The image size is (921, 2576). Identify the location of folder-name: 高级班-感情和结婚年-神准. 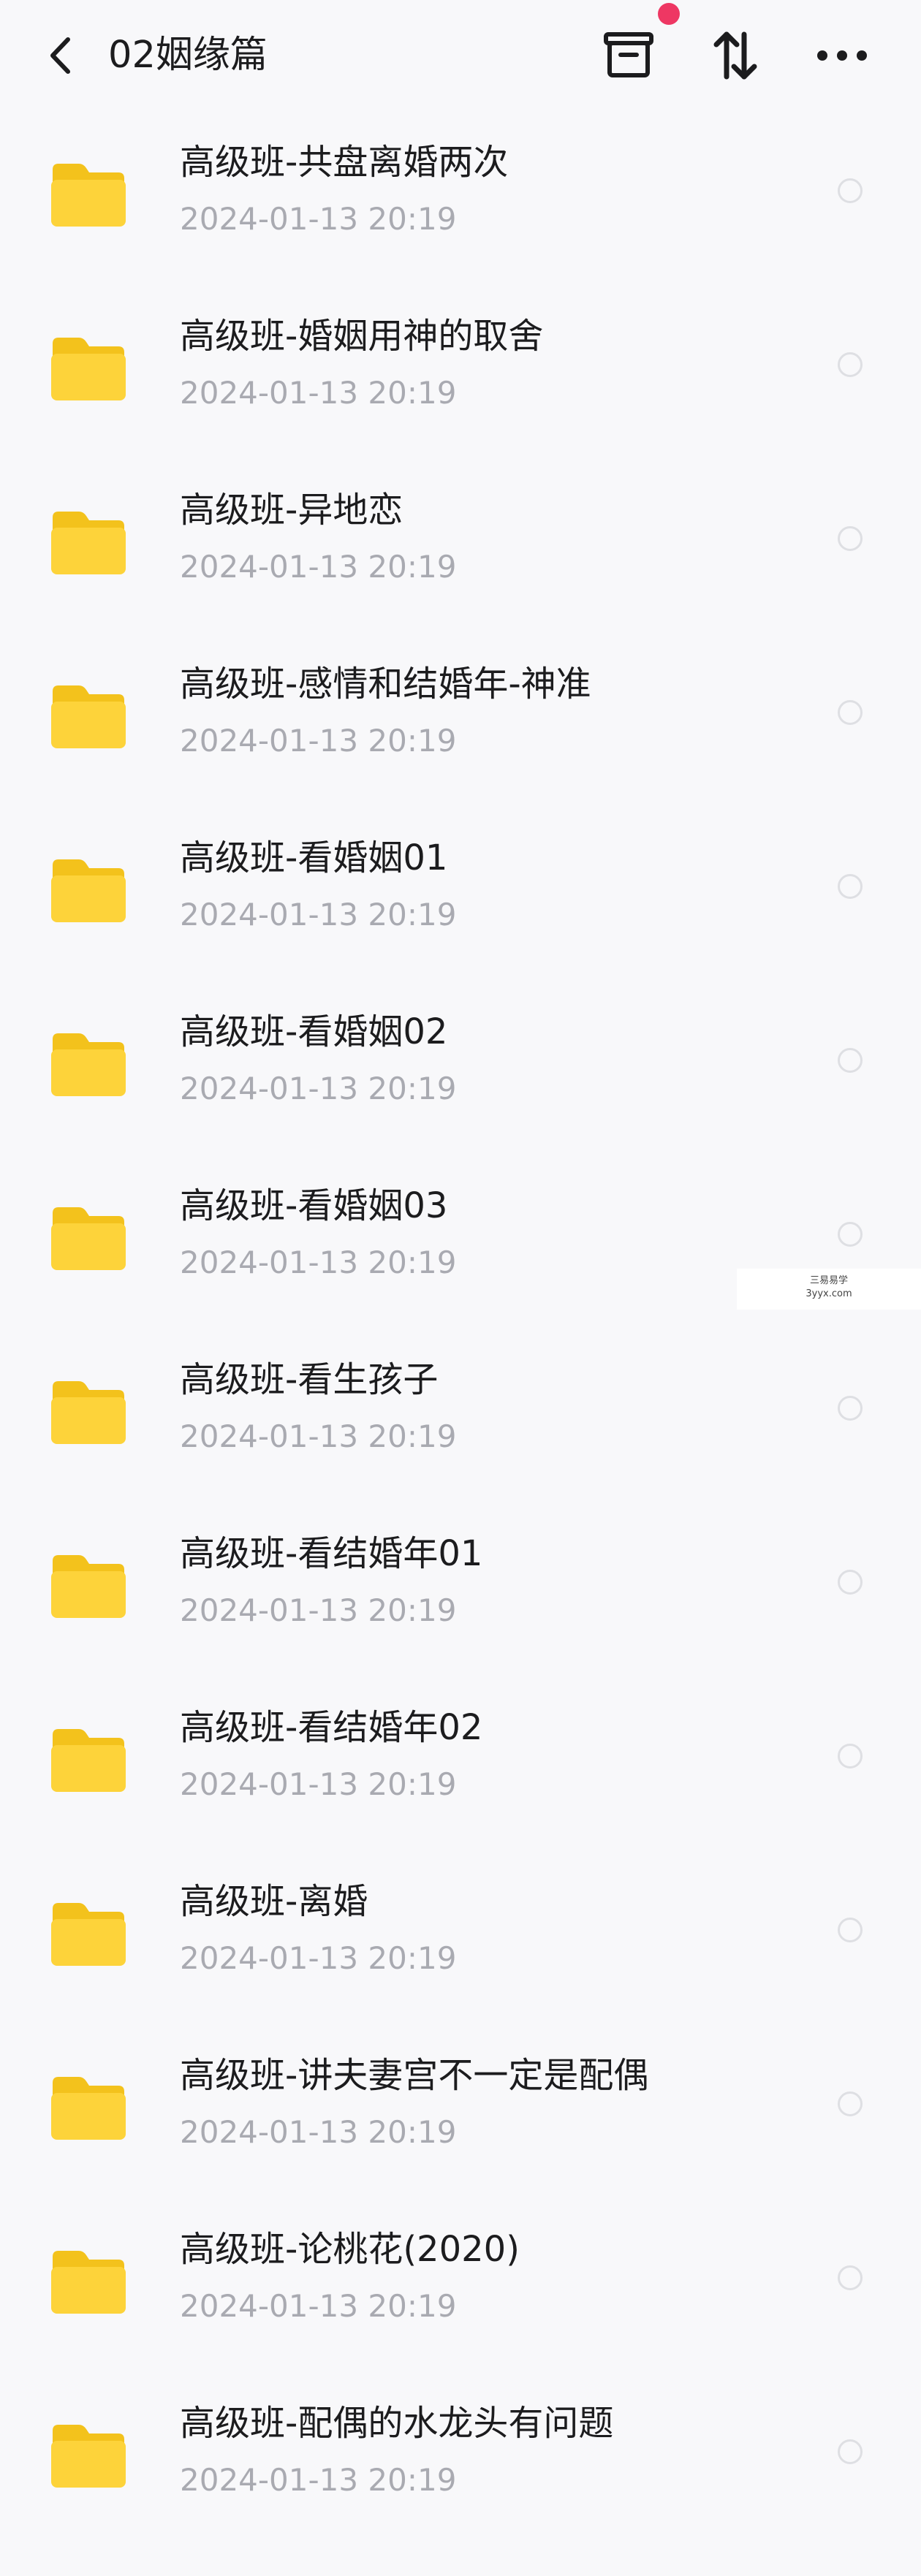
(385, 684).